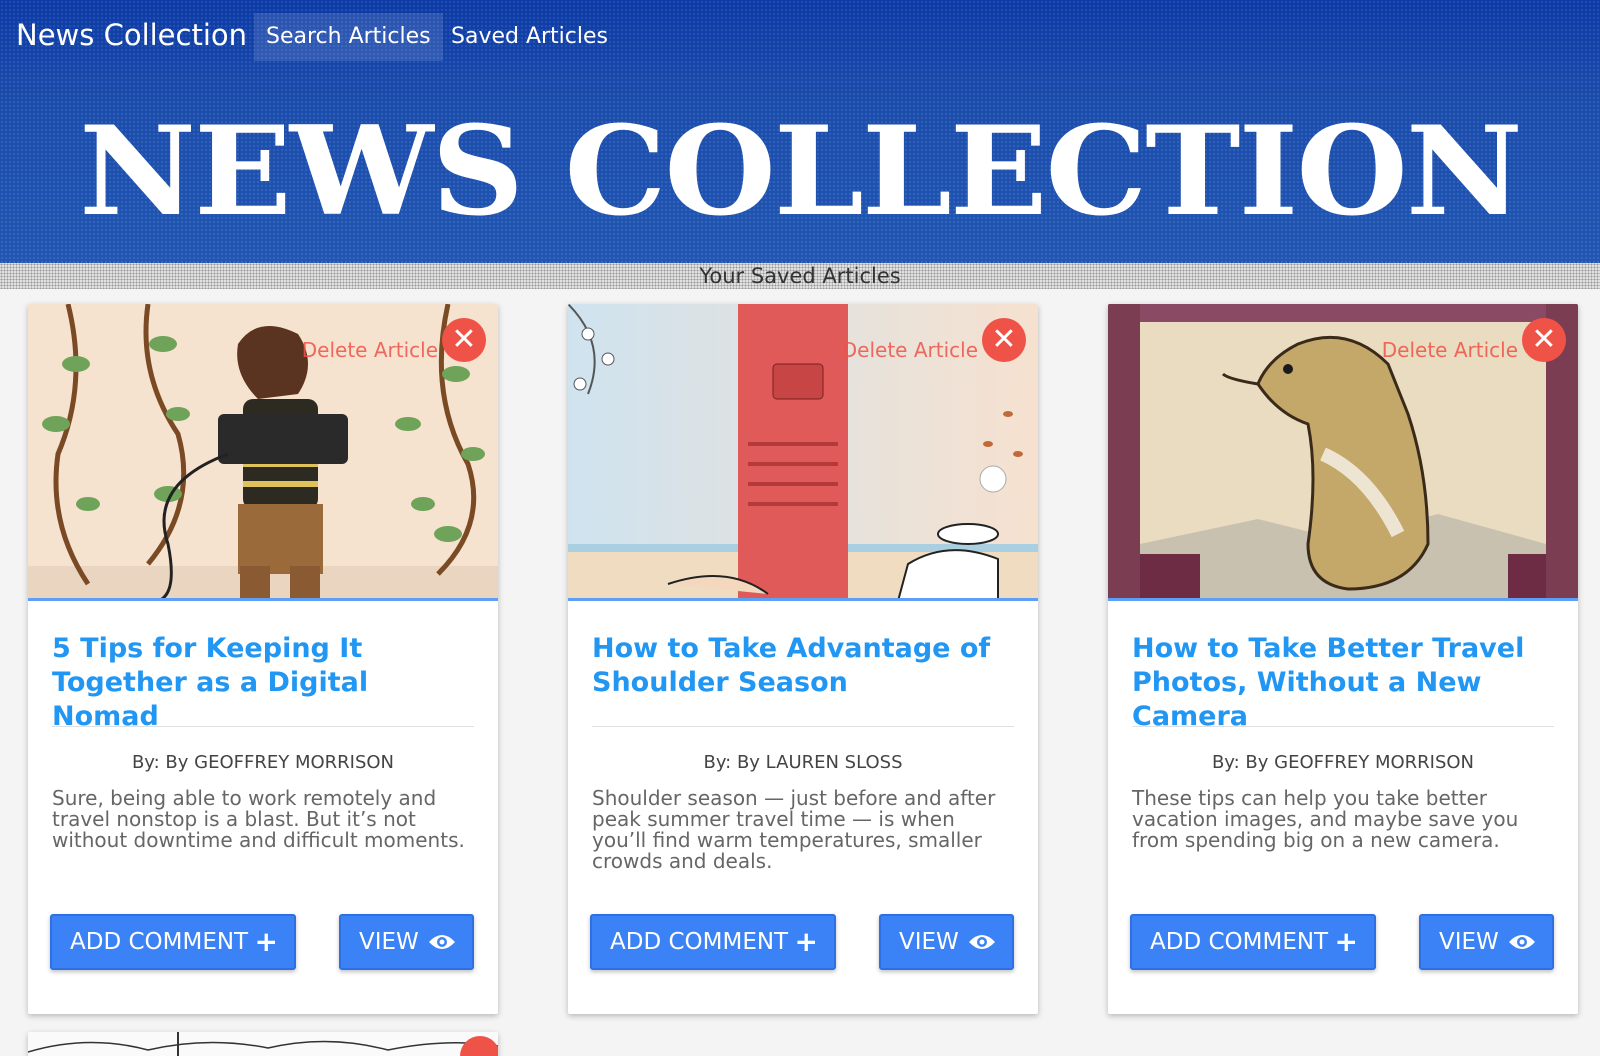  I want to click on article-byline: By: By LAUREN SLOSS, so click(803, 762).